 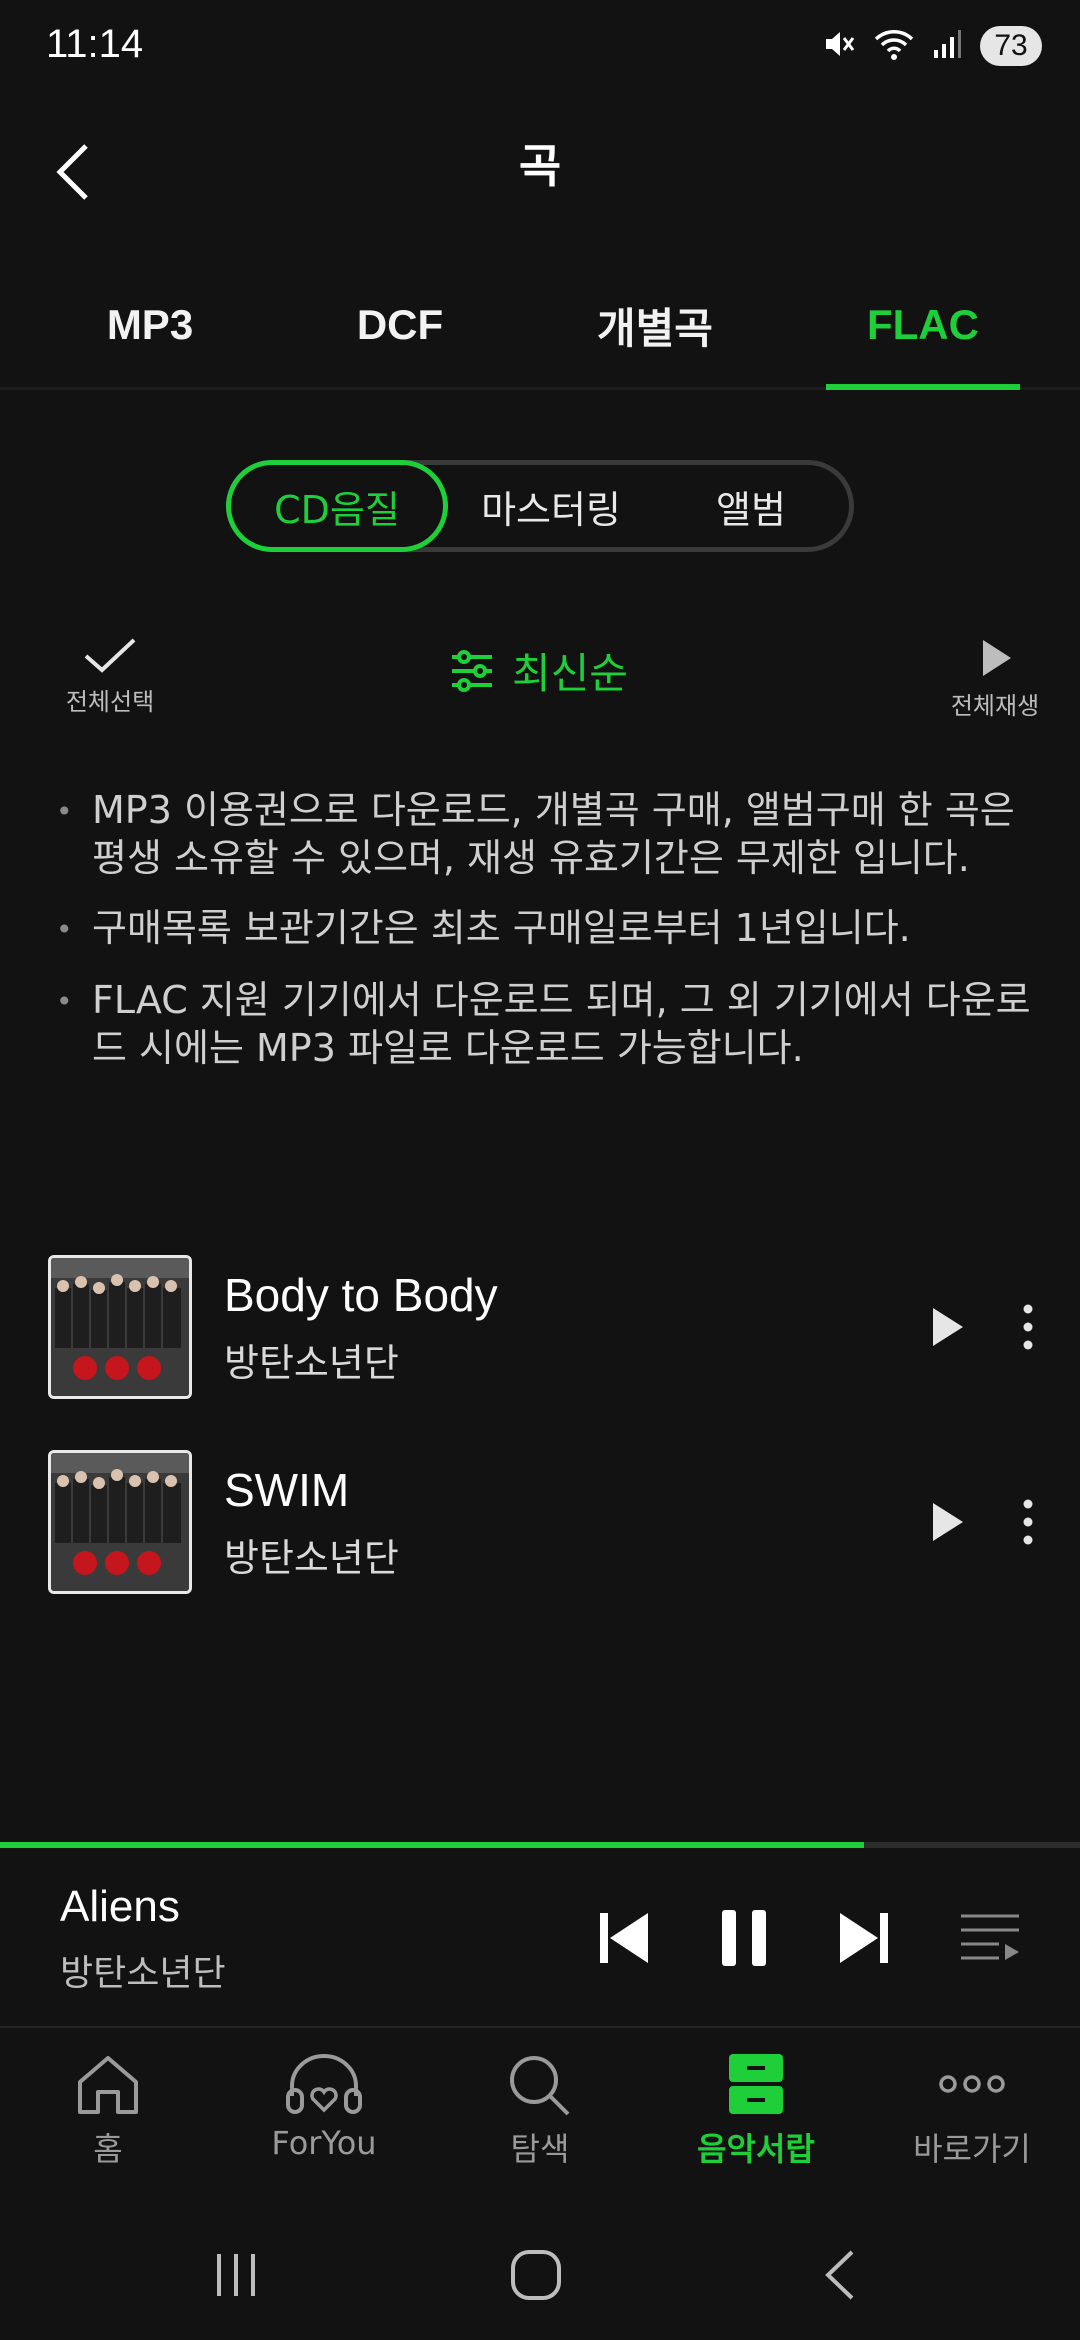 I want to click on more-dots-icon, so click(x=972, y=2084).